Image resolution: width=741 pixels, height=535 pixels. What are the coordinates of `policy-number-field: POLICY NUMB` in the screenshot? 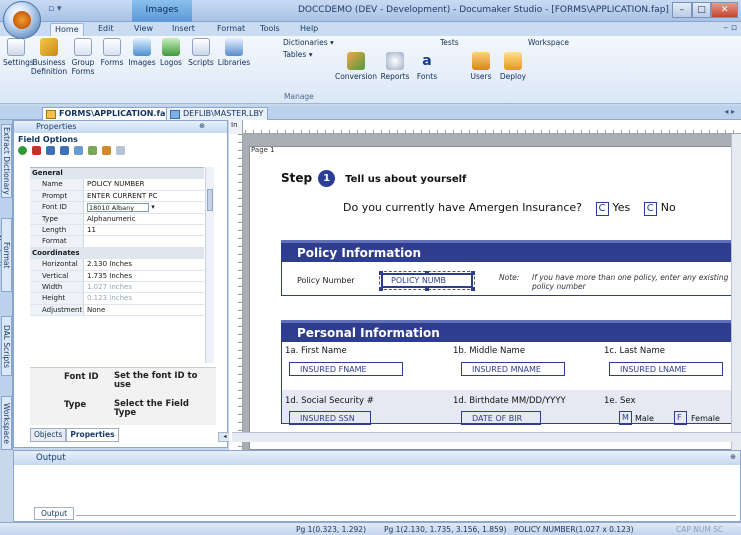 It's located at (427, 280).